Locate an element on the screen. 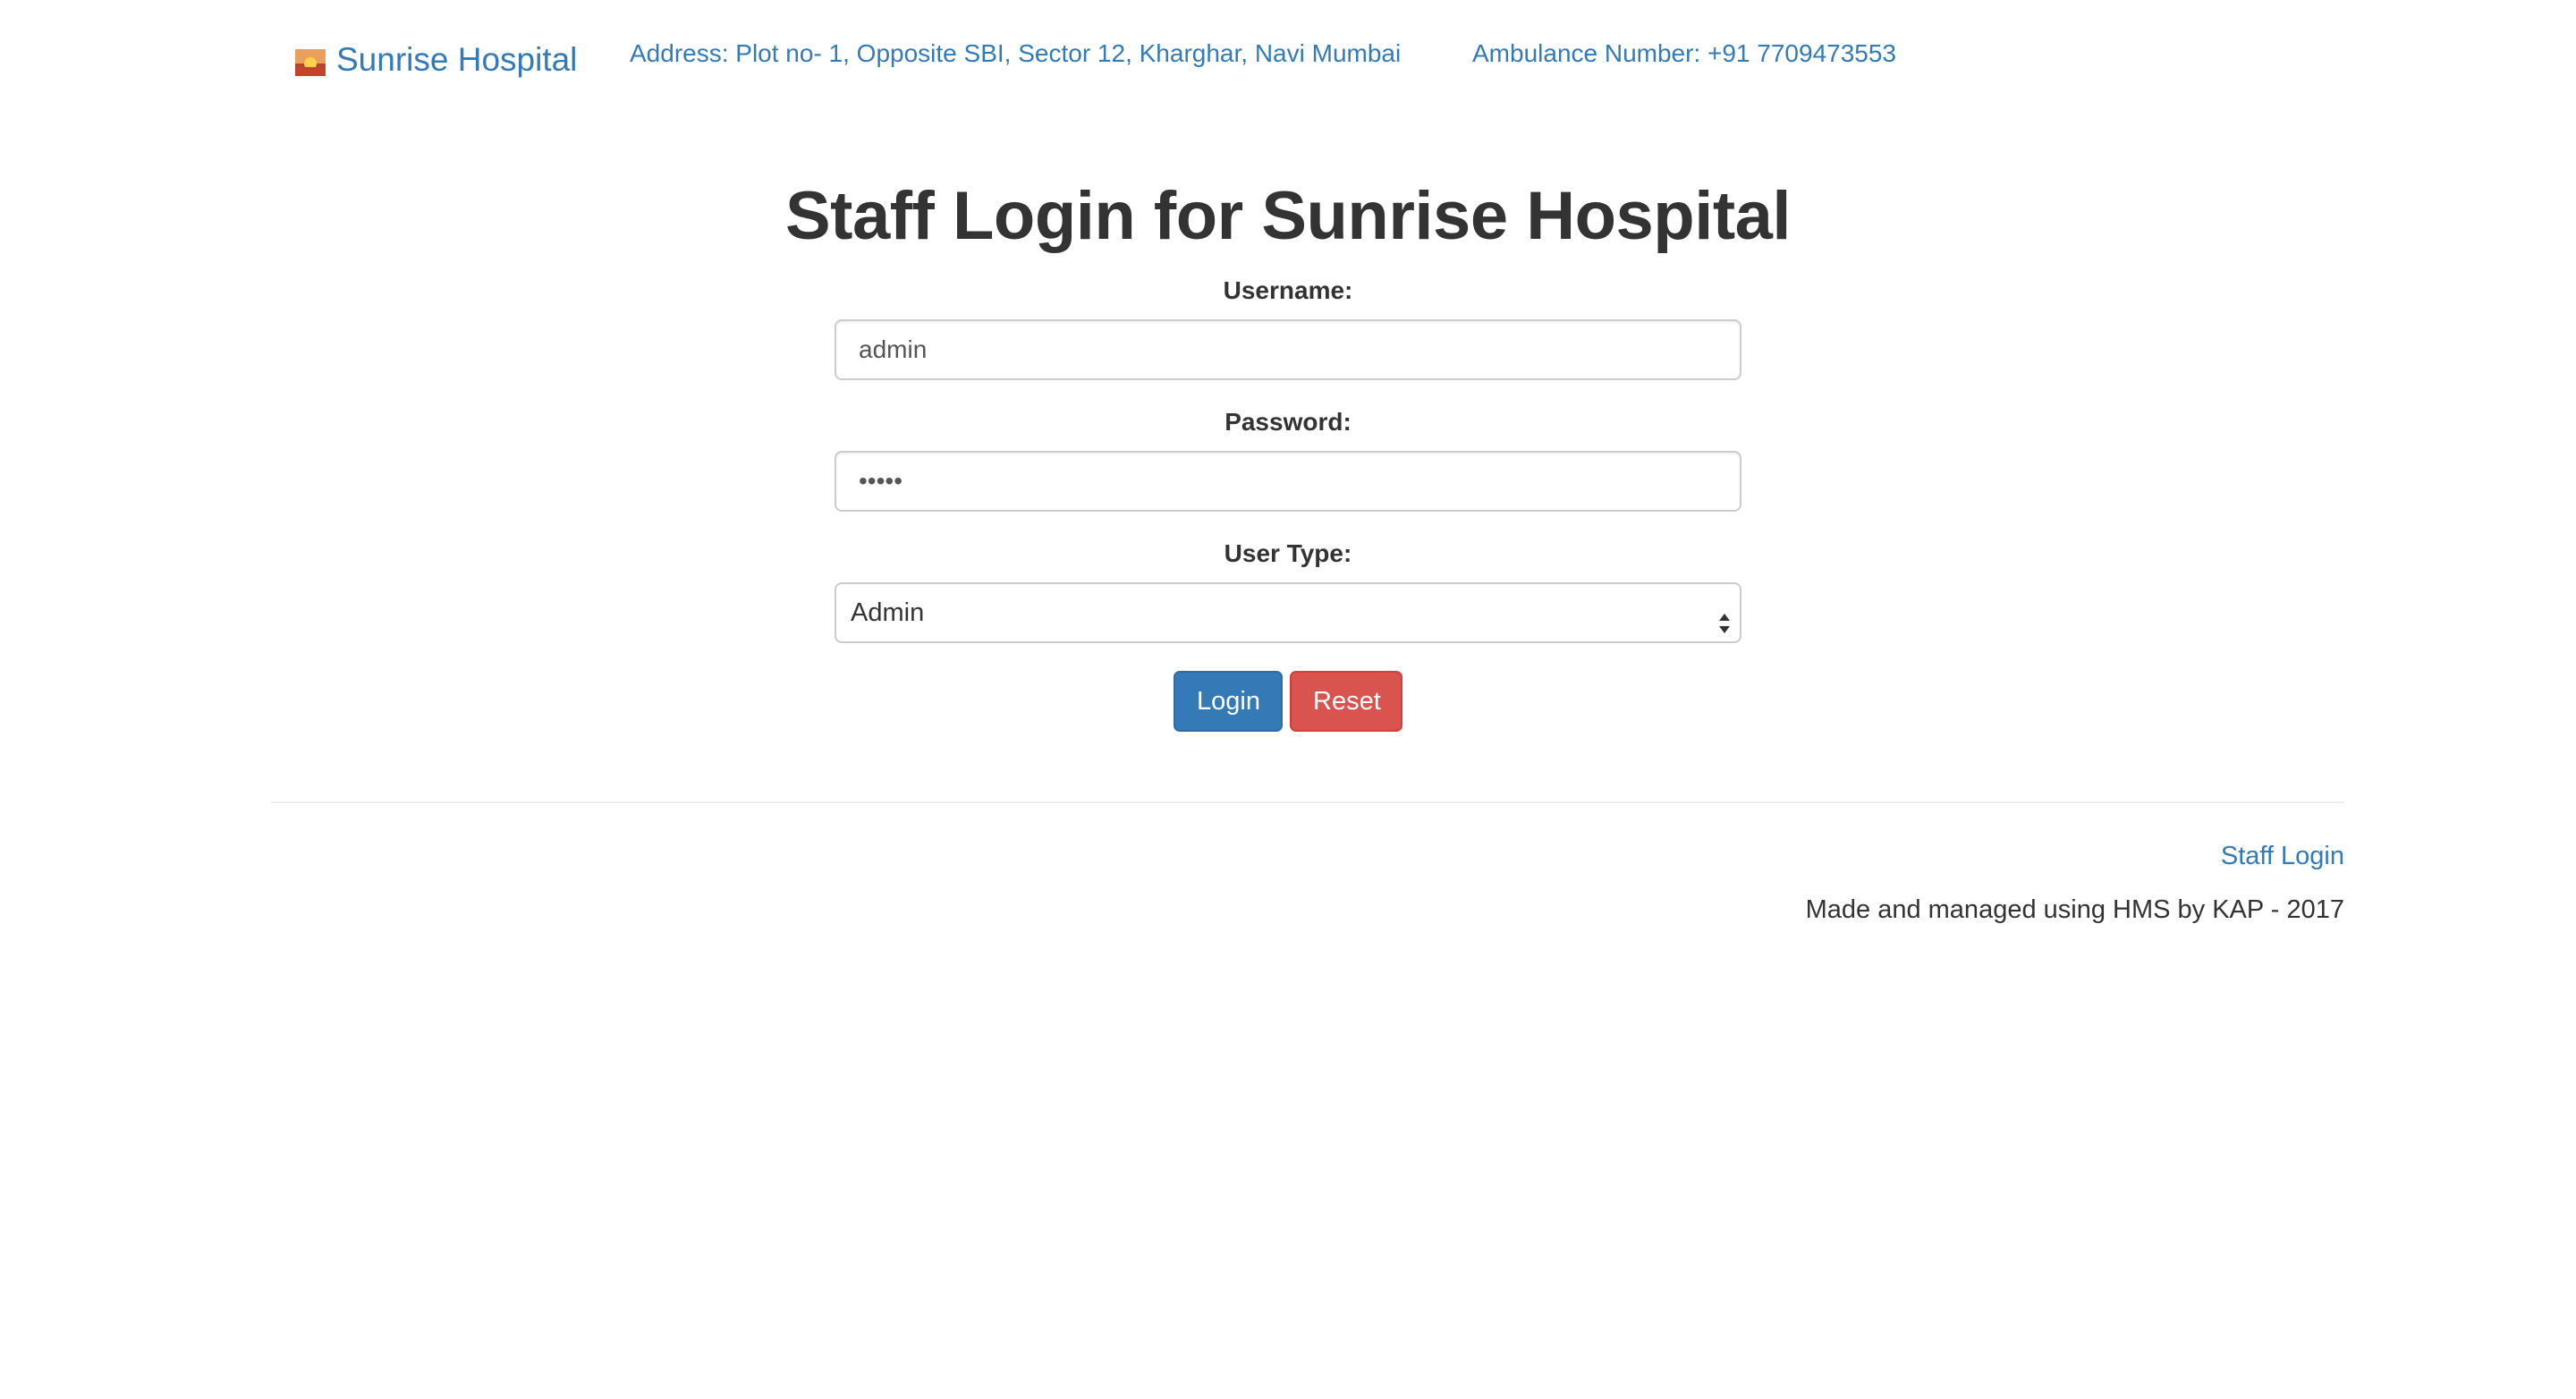 The image size is (2576, 1399). footer-credits: Made and managed using HMS by KAP - 2017 is located at coordinates (2074, 909).